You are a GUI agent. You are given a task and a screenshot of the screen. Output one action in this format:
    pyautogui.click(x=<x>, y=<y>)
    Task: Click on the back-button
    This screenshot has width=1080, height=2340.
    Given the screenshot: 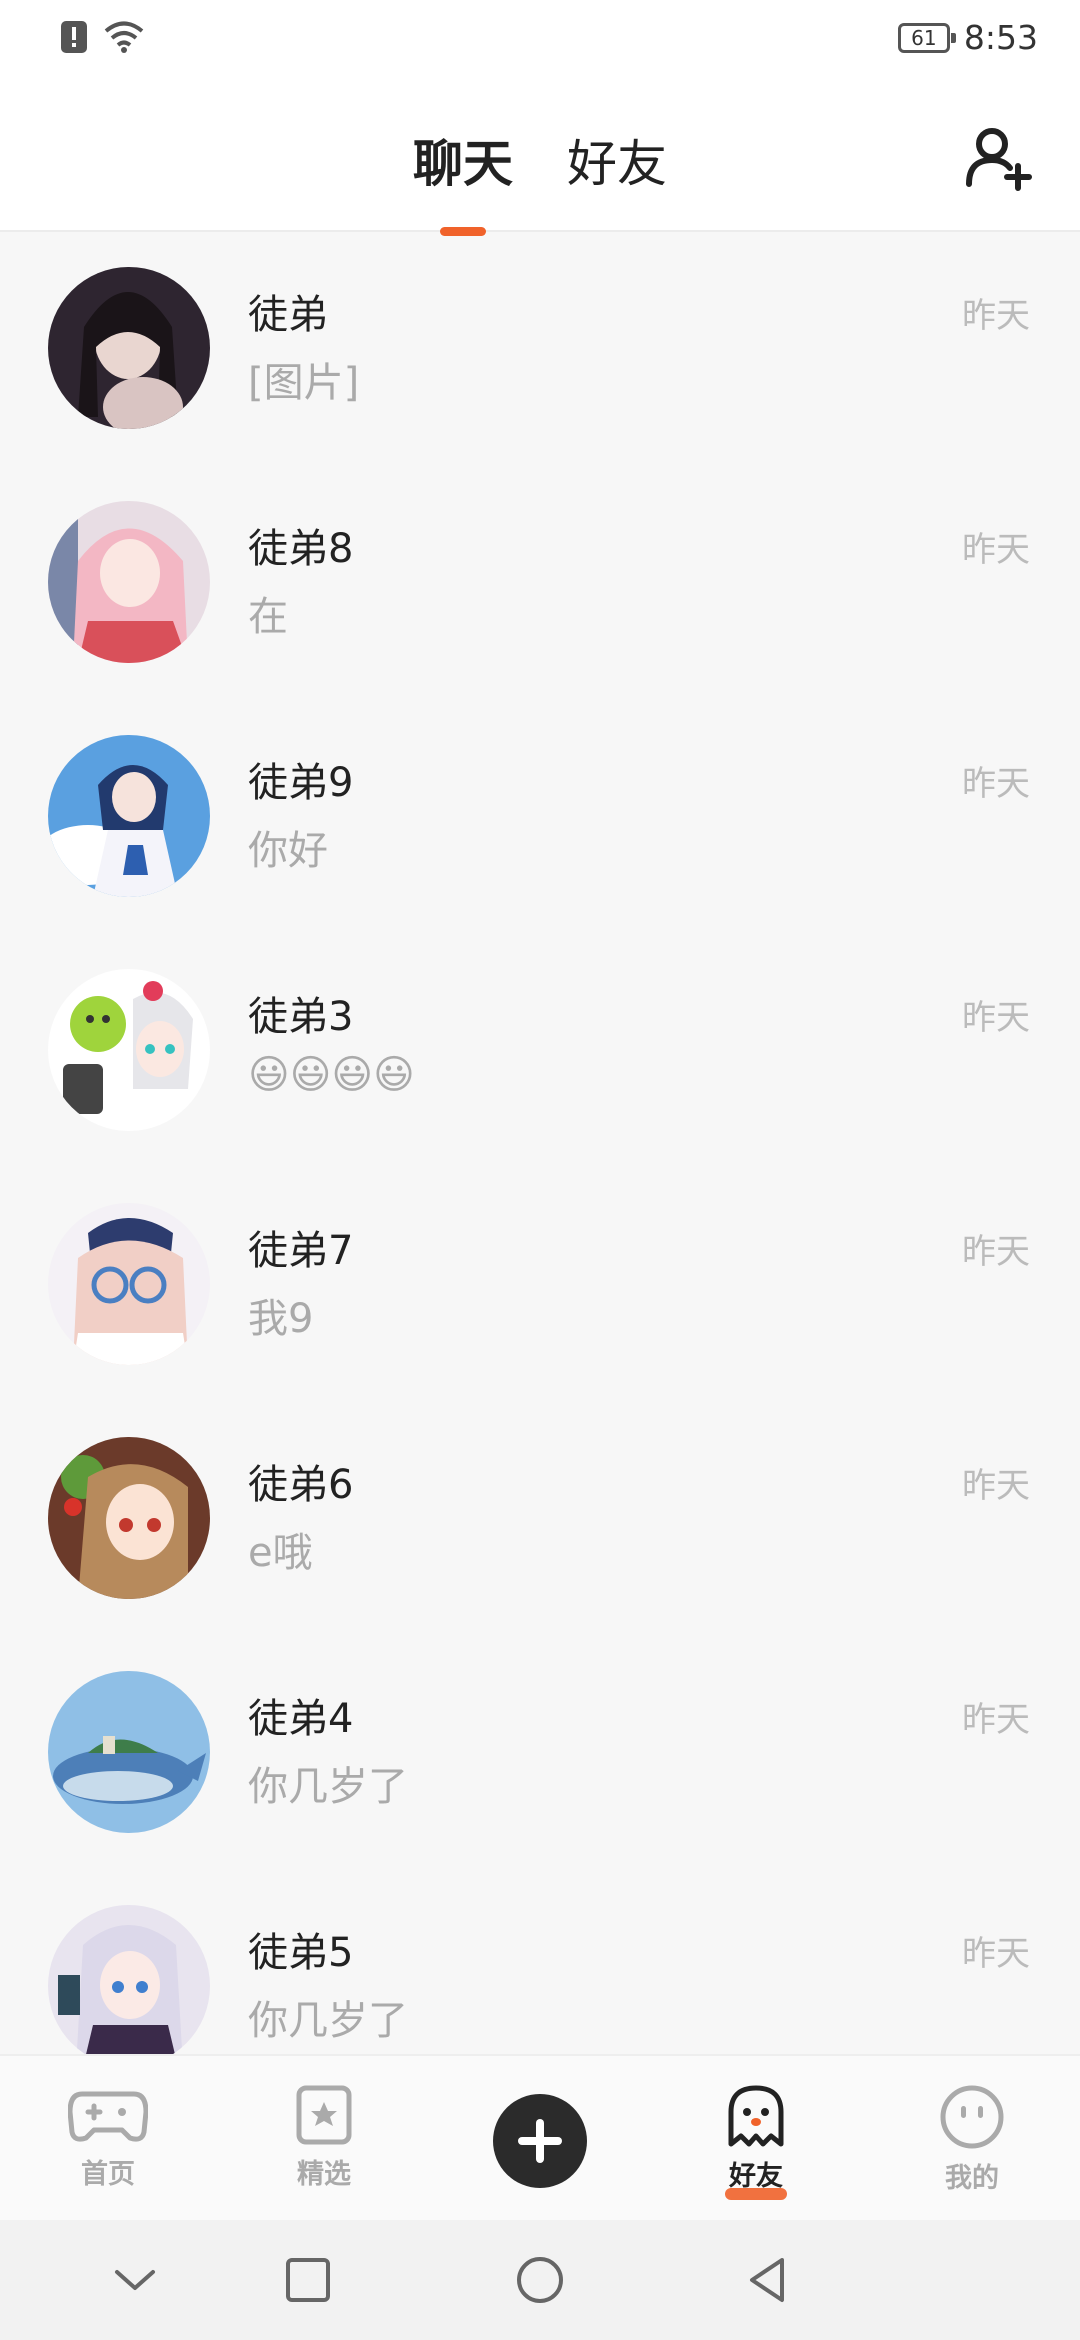 What is the action you would take?
    pyautogui.click(x=768, y=2280)
    